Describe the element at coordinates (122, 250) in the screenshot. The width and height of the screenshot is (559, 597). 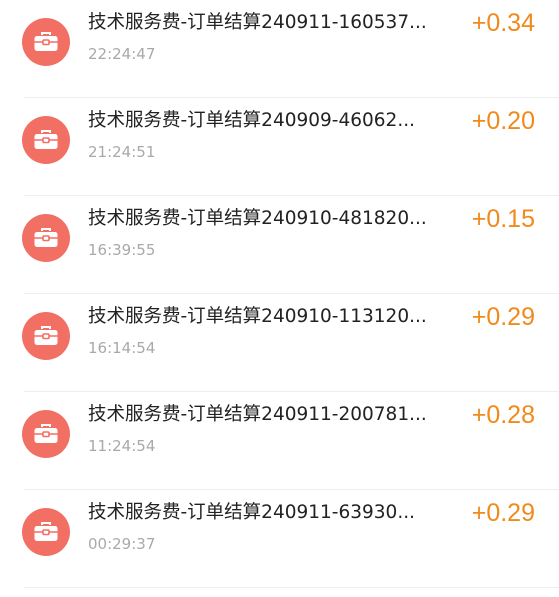
I see `transaction-time: 16:39:55` at that location.